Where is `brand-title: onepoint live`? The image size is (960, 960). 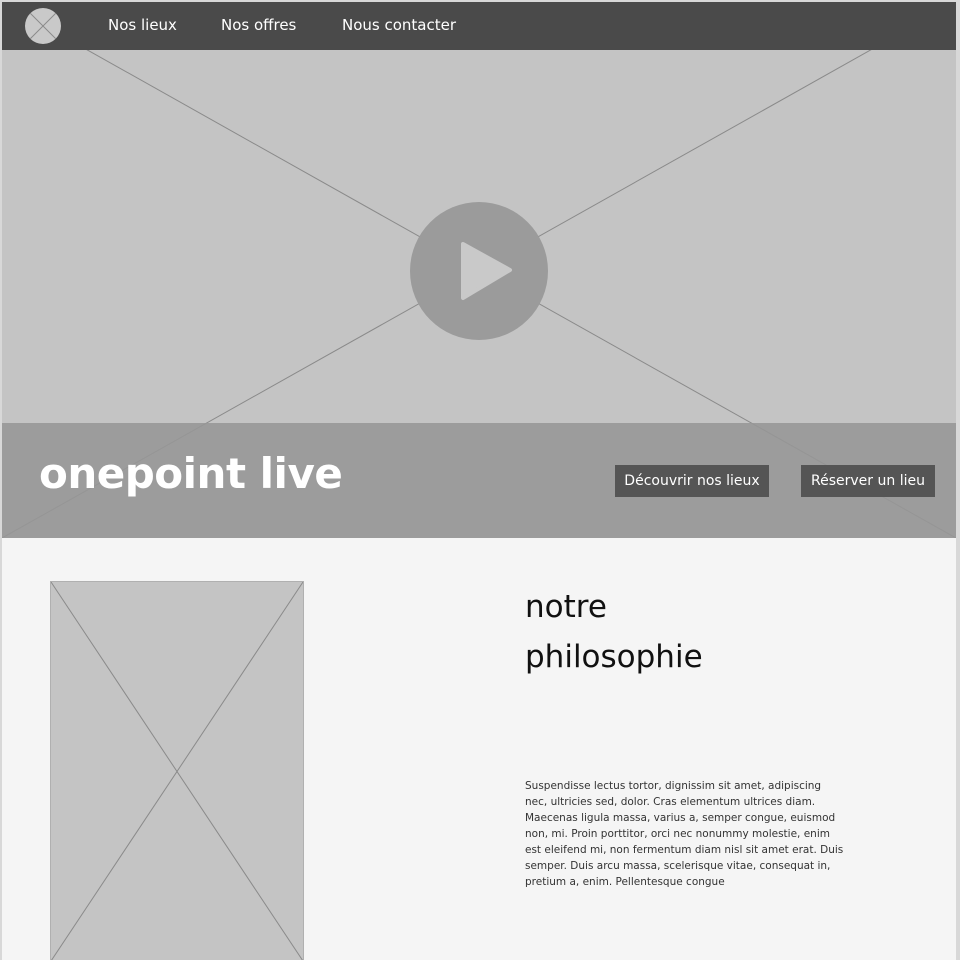 brand-title: onepoint live is located at coordinates (191, 473).